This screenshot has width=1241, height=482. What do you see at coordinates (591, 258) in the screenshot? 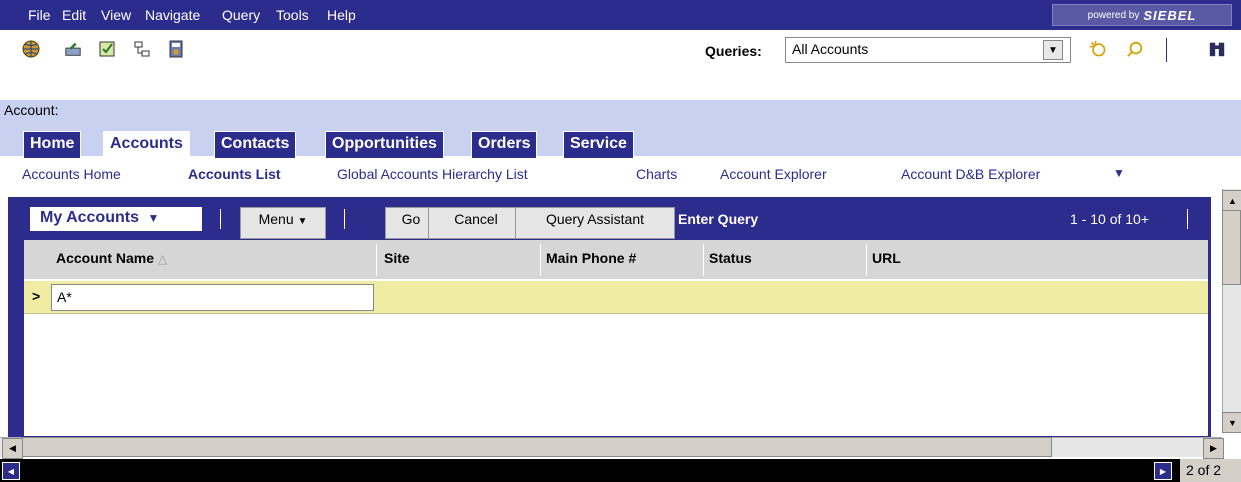
I see `column-main-phone: Main Phone #` at bounding box center [591, 258].